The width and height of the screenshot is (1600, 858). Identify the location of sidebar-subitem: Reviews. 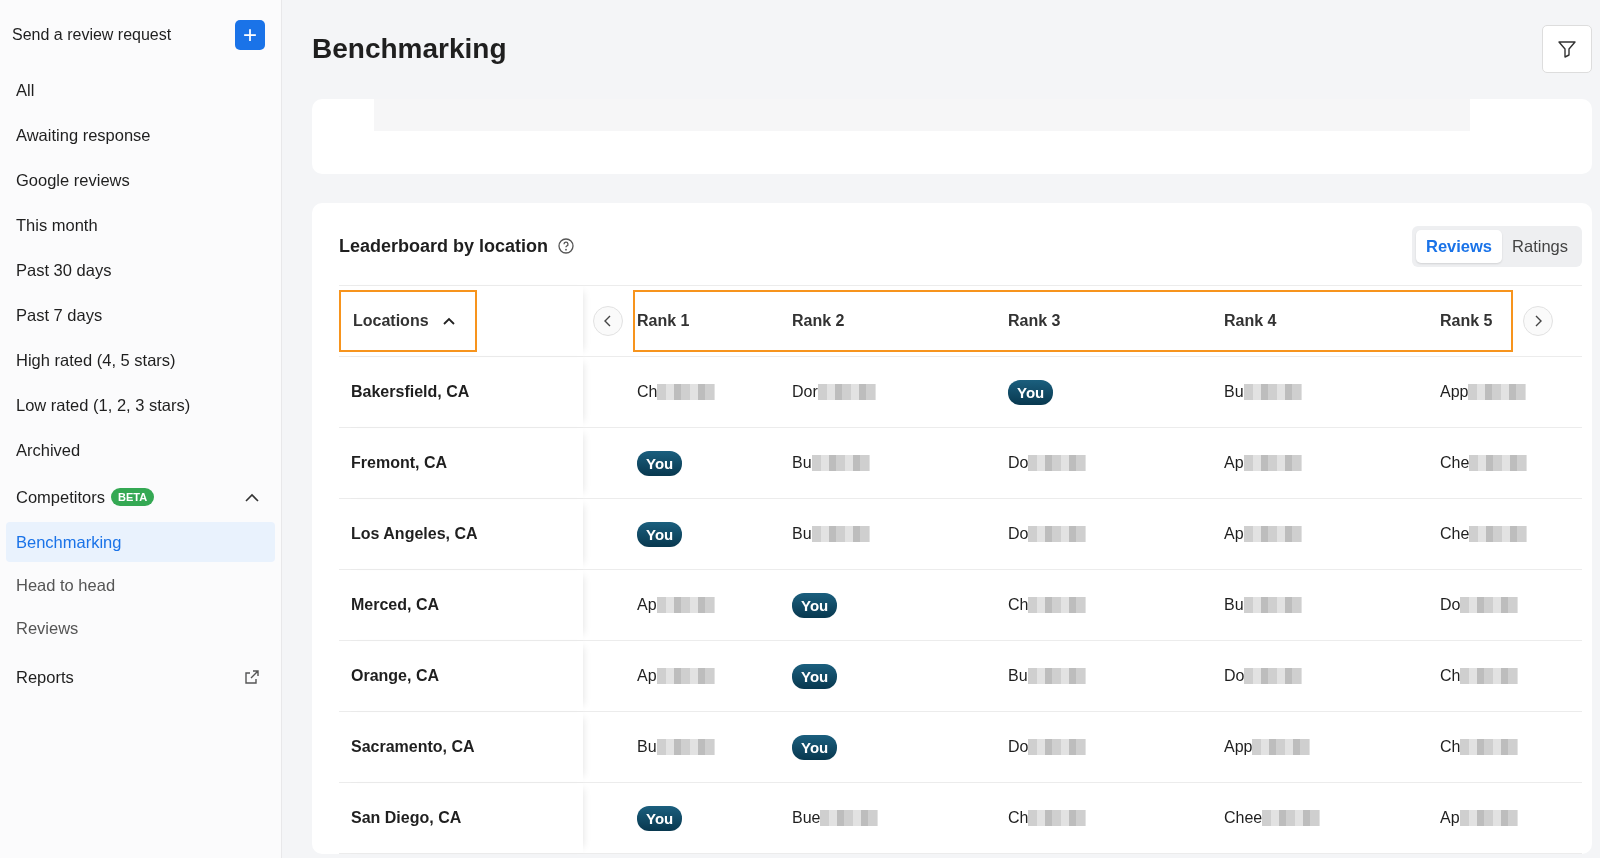
(140, 628).